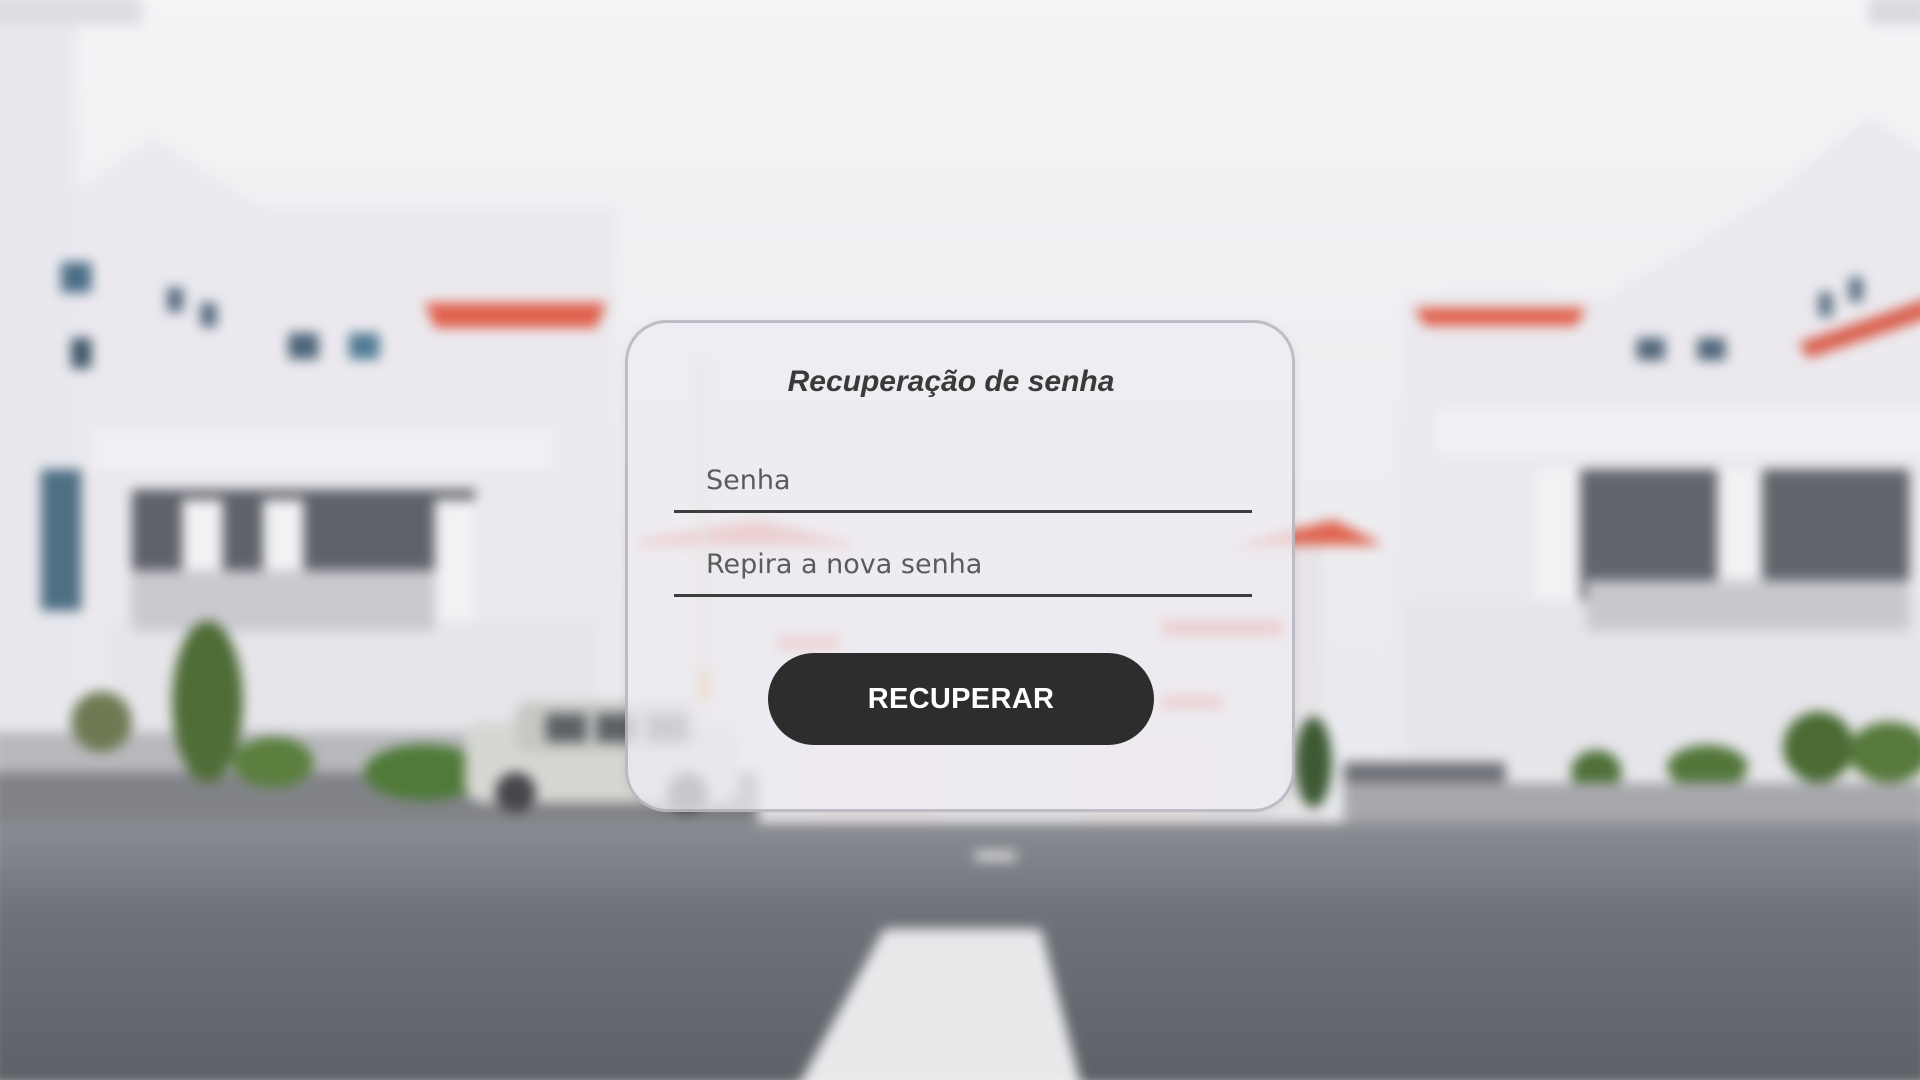 The image size is (1920, 1080). Describe the element at coordinates (951, 381) in the screenshot. I see `recovery-title: Recuperação de senha` at that location.